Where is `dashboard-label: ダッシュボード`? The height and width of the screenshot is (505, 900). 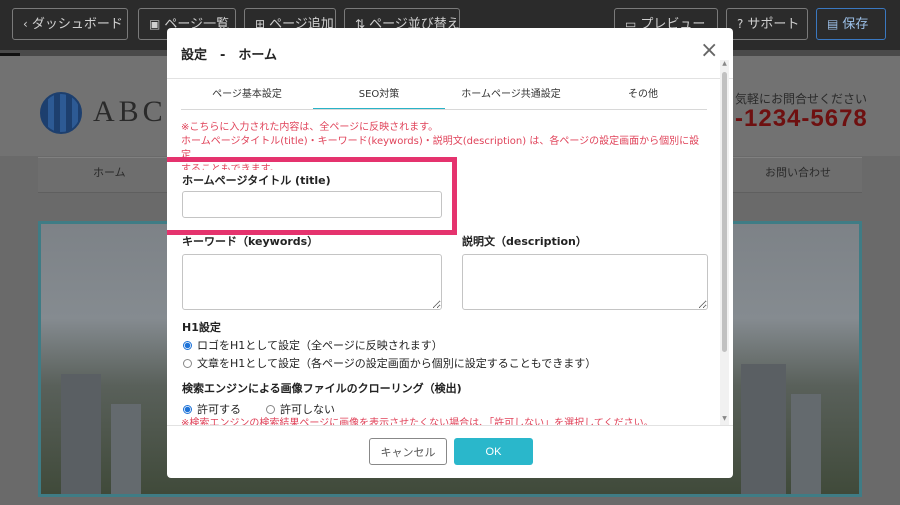 dashboard-label: ダッシュボード is located at coordinates (77, 24).